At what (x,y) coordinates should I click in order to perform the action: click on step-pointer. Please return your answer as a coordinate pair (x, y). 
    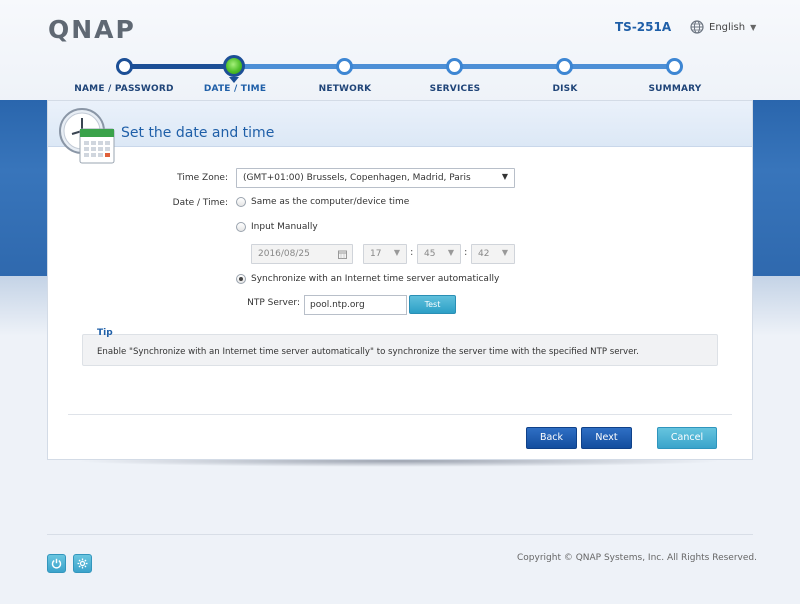
    Looking at the image, I should click on (234, 80).